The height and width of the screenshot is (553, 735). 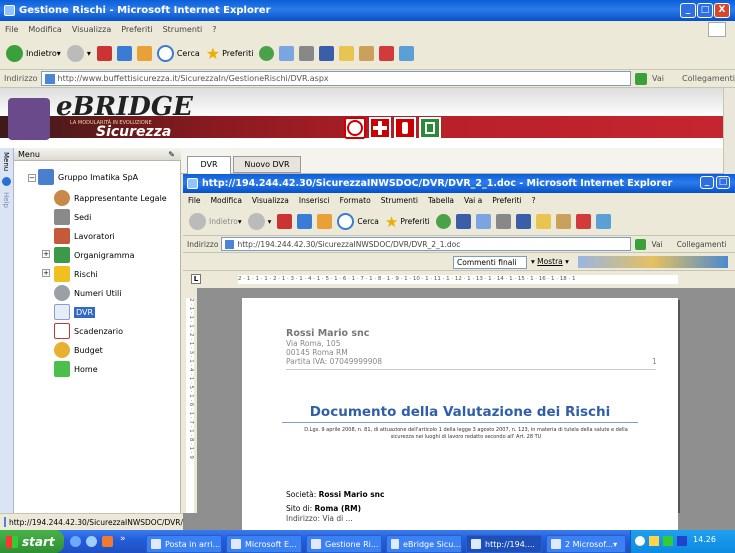 I want to click on inner-back-button: Indietro ▾, so click(x=215, y=221).